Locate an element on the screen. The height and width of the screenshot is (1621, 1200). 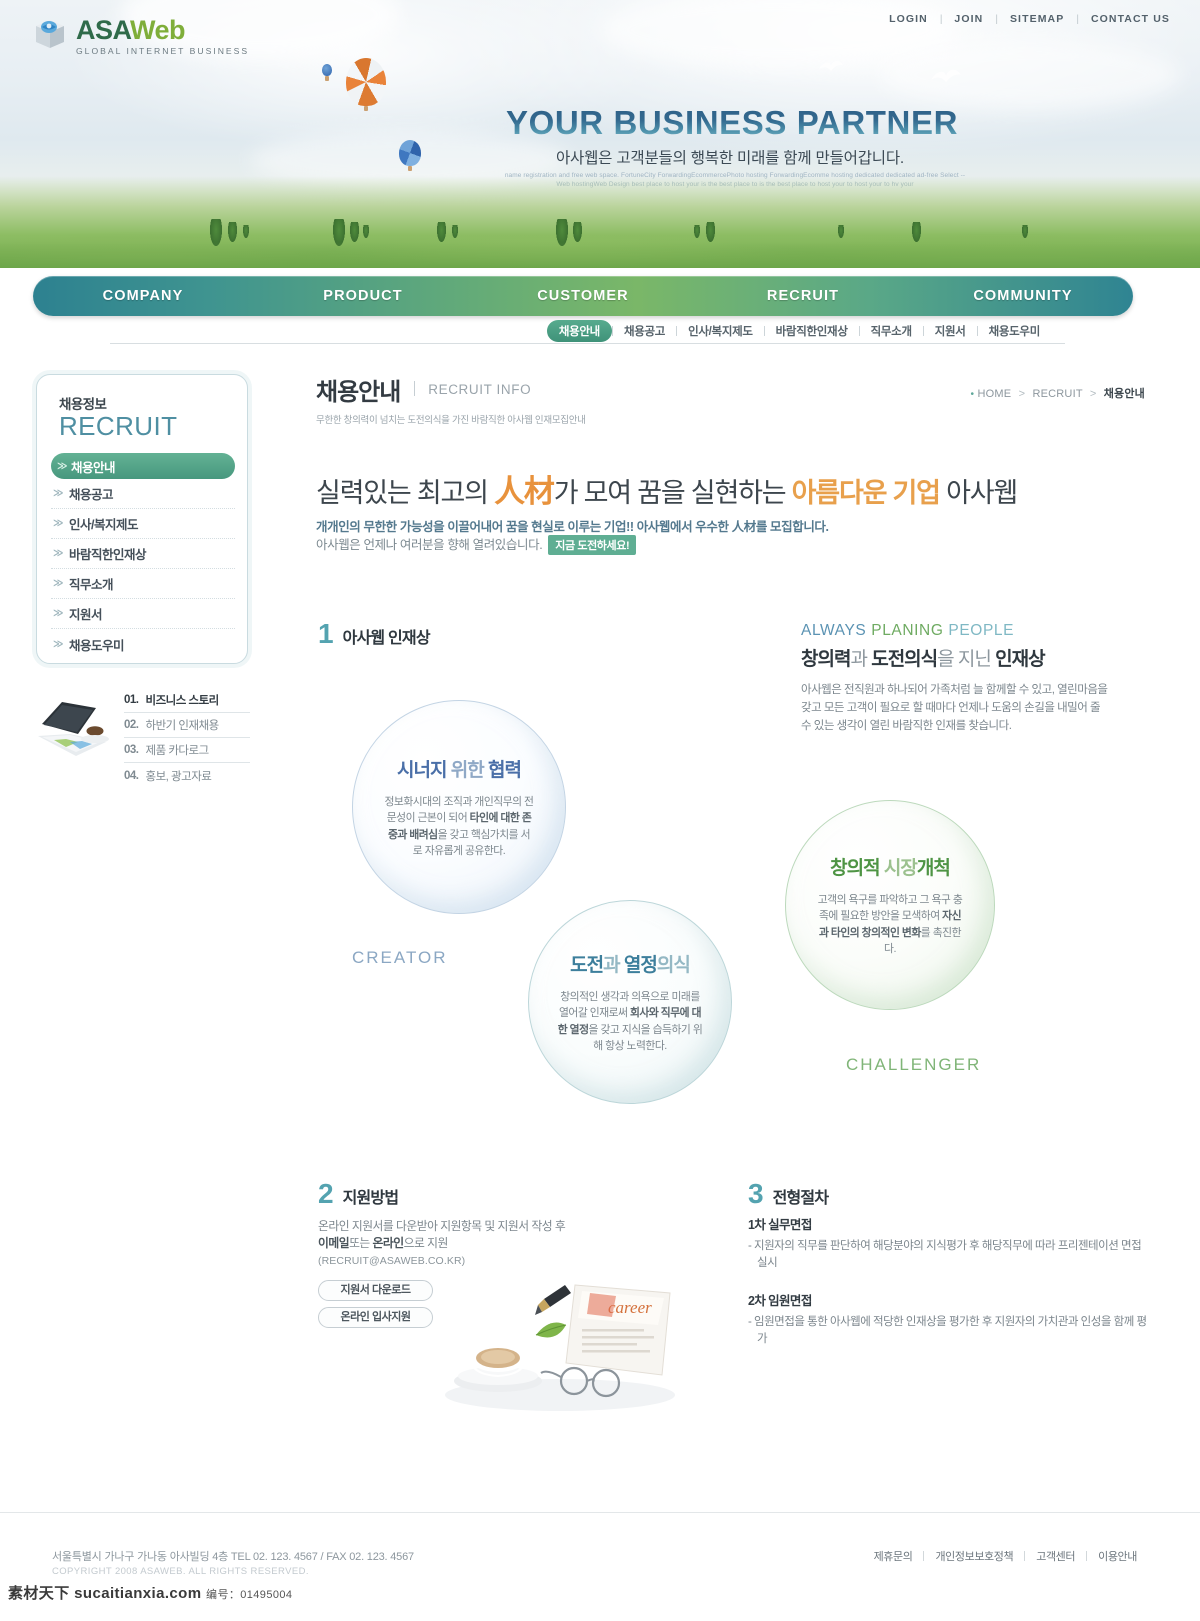
headline-part-3: 아사웹 is located at coordinates (978, 493).